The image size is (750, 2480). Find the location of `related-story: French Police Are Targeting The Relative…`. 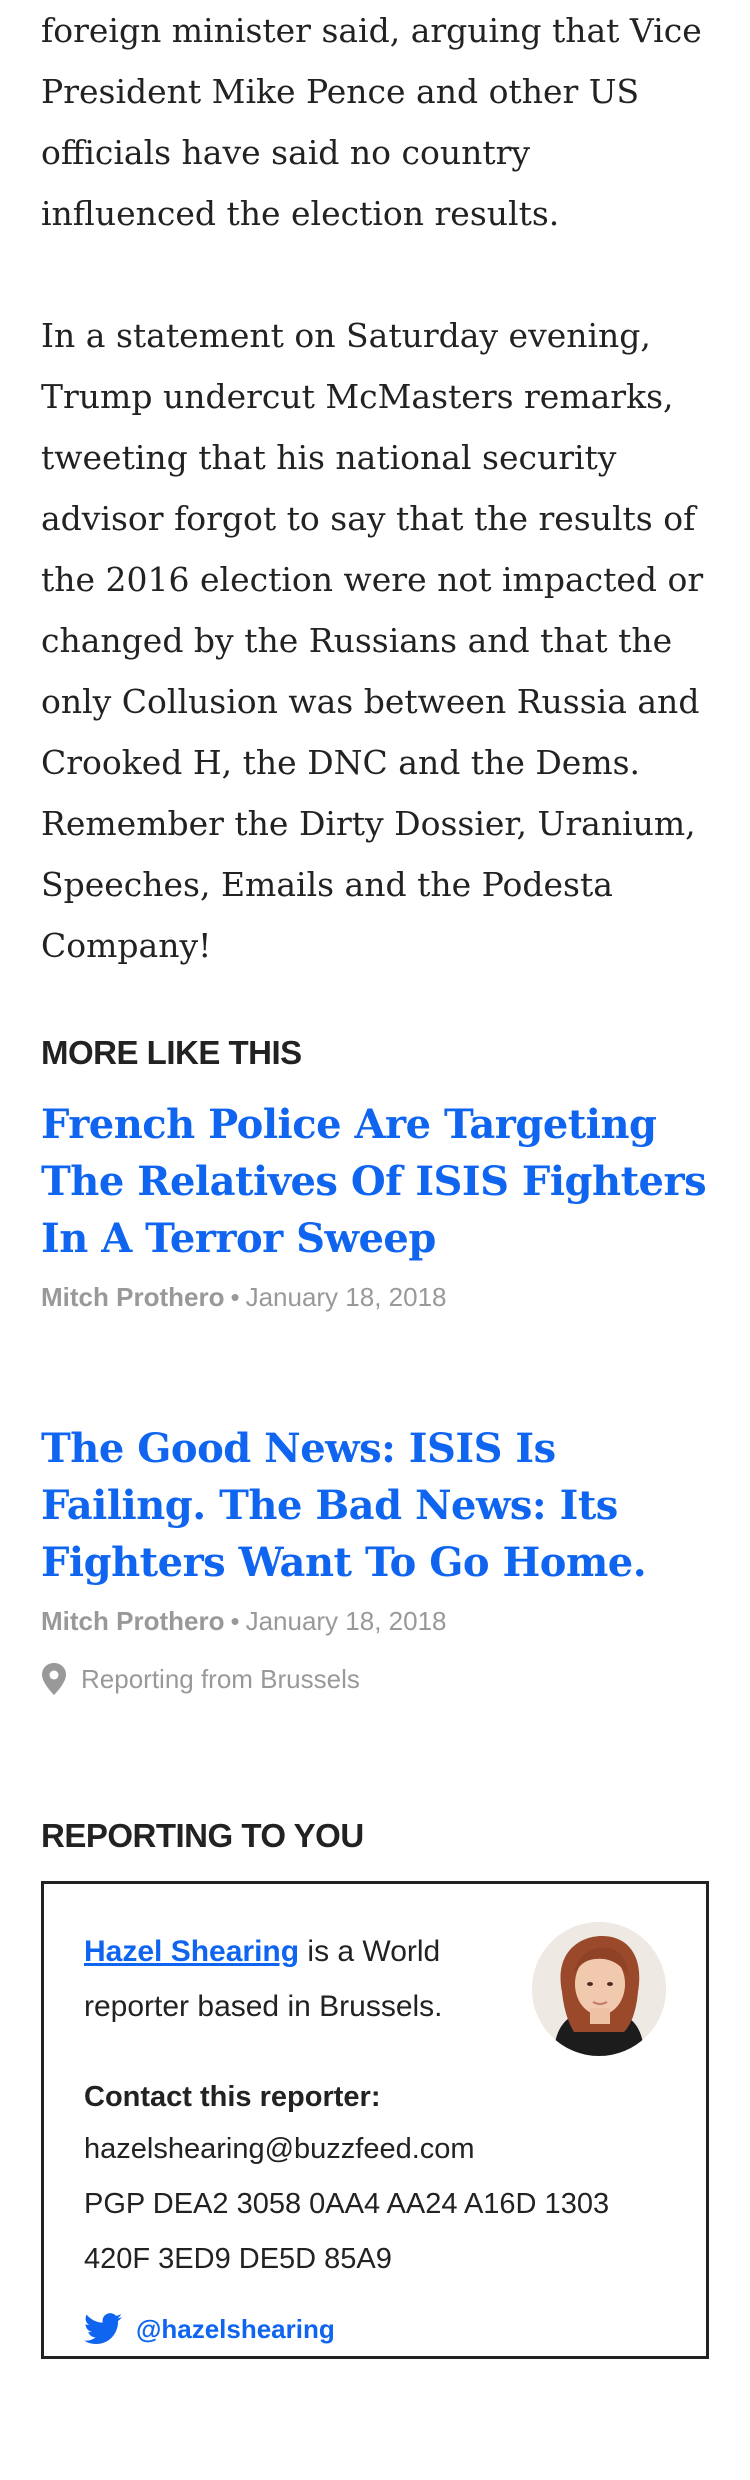

related-story: French Police Are Targeting The Relative… is located at coordinates (375, 1205).